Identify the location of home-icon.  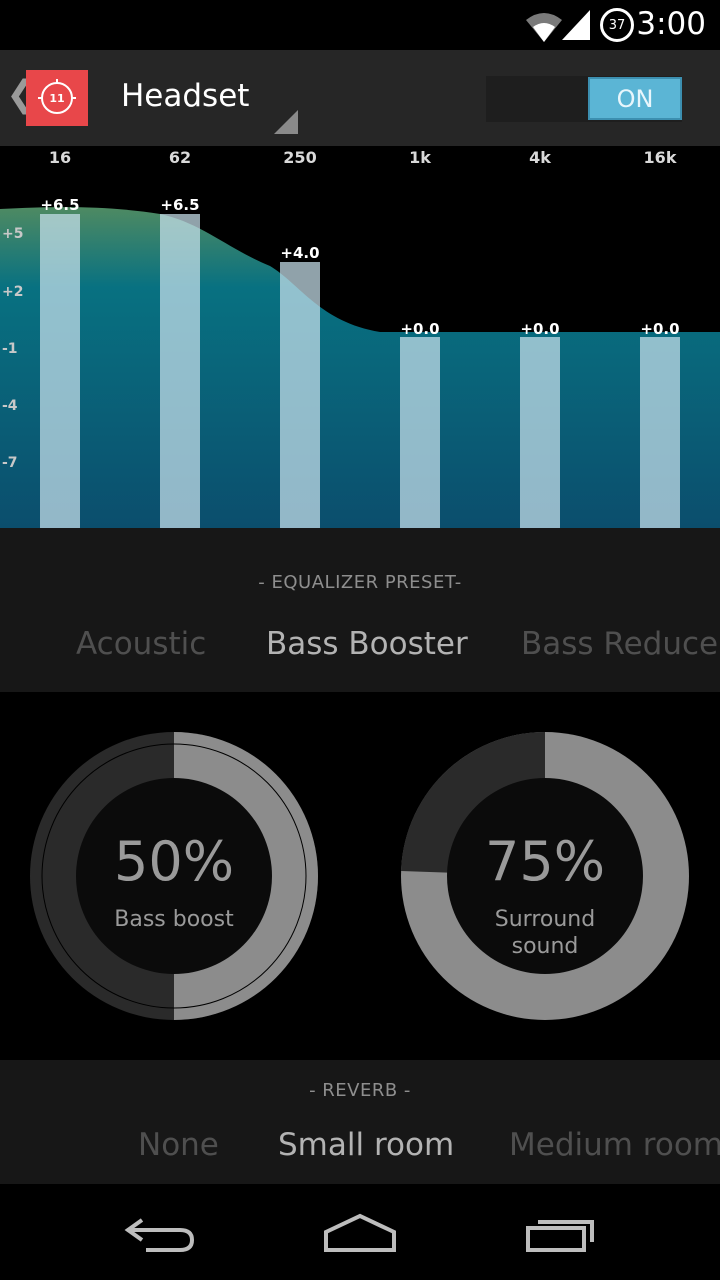
(360, 1233).